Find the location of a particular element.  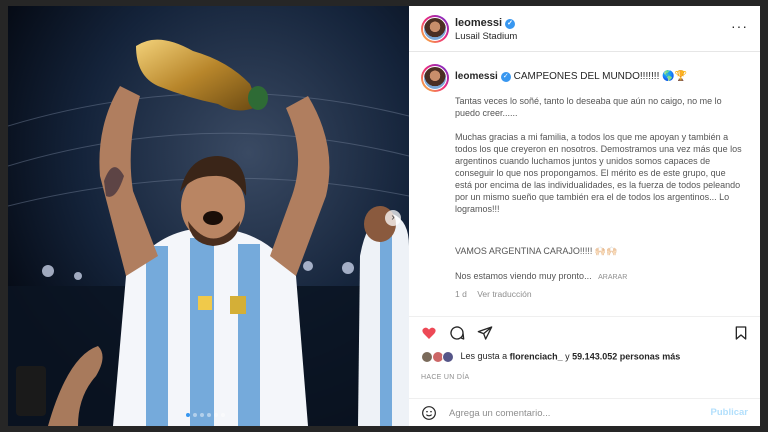

comment-bar: Publicar is located at coordinates (584, 412).